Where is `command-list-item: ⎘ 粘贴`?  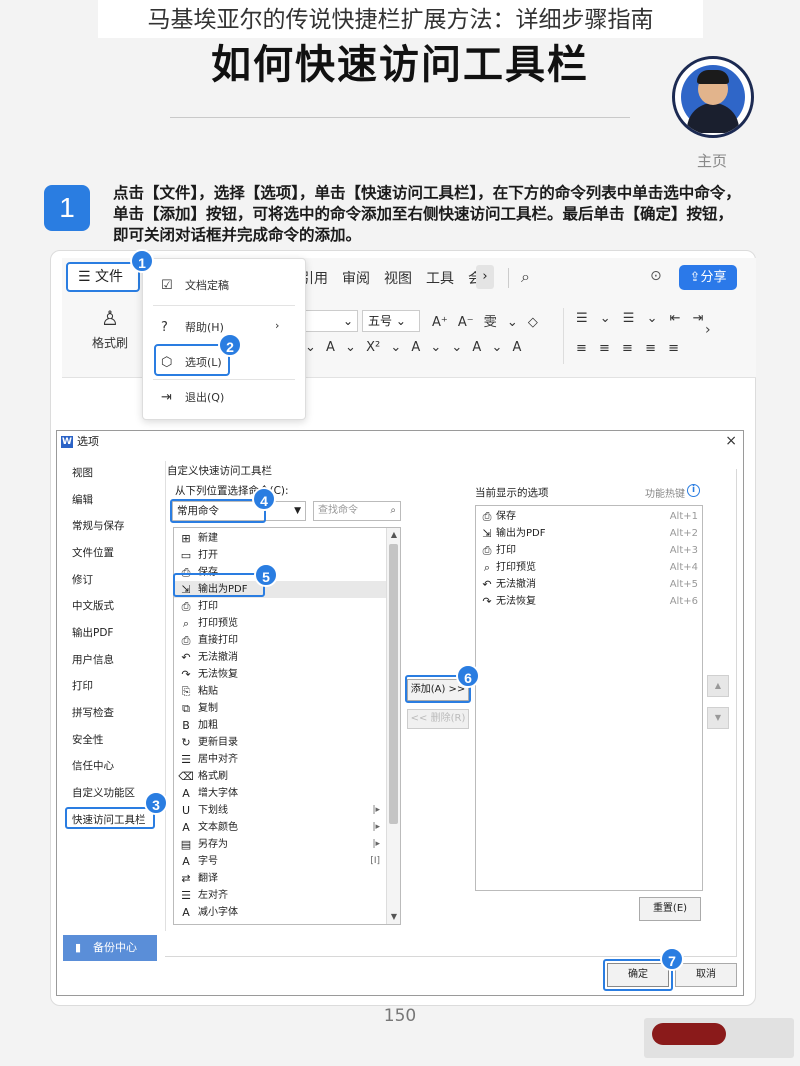
command-list-item: ⎘ 粘贴 is located at coordinates (280, 691).